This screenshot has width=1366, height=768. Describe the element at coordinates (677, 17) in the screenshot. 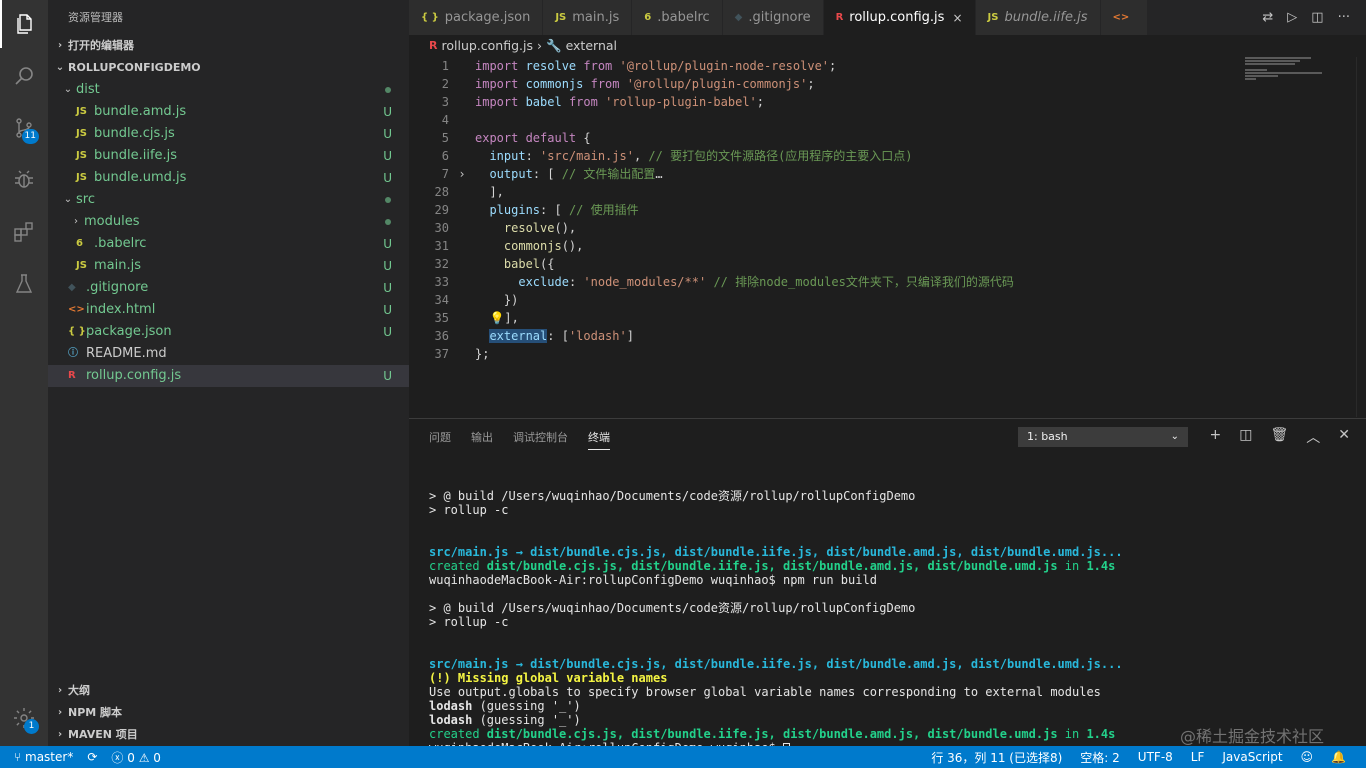

I see `editor-tab: 6 .babelrc` at that location.